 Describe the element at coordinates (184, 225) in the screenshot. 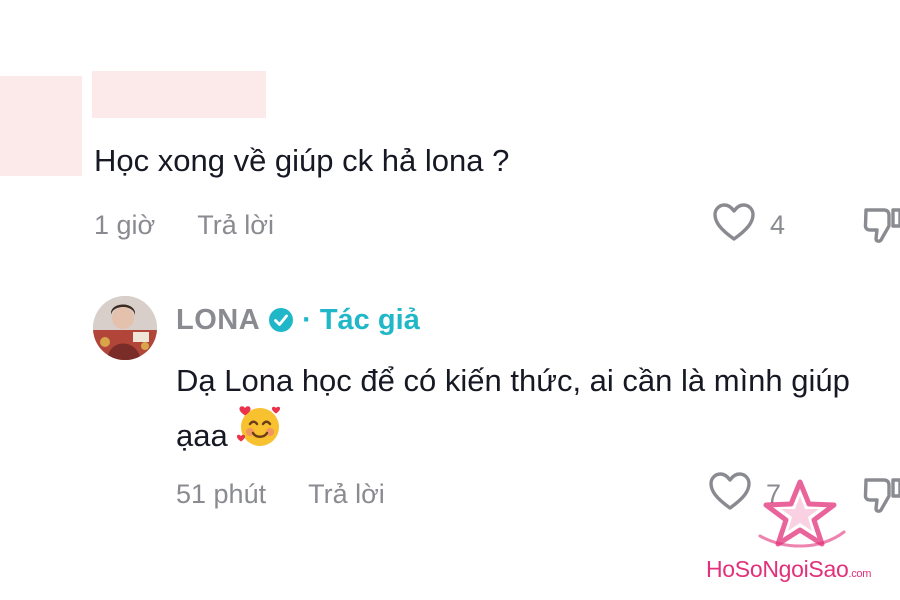

I see `comment-meta: 1 giờ Trả lời` at that location.